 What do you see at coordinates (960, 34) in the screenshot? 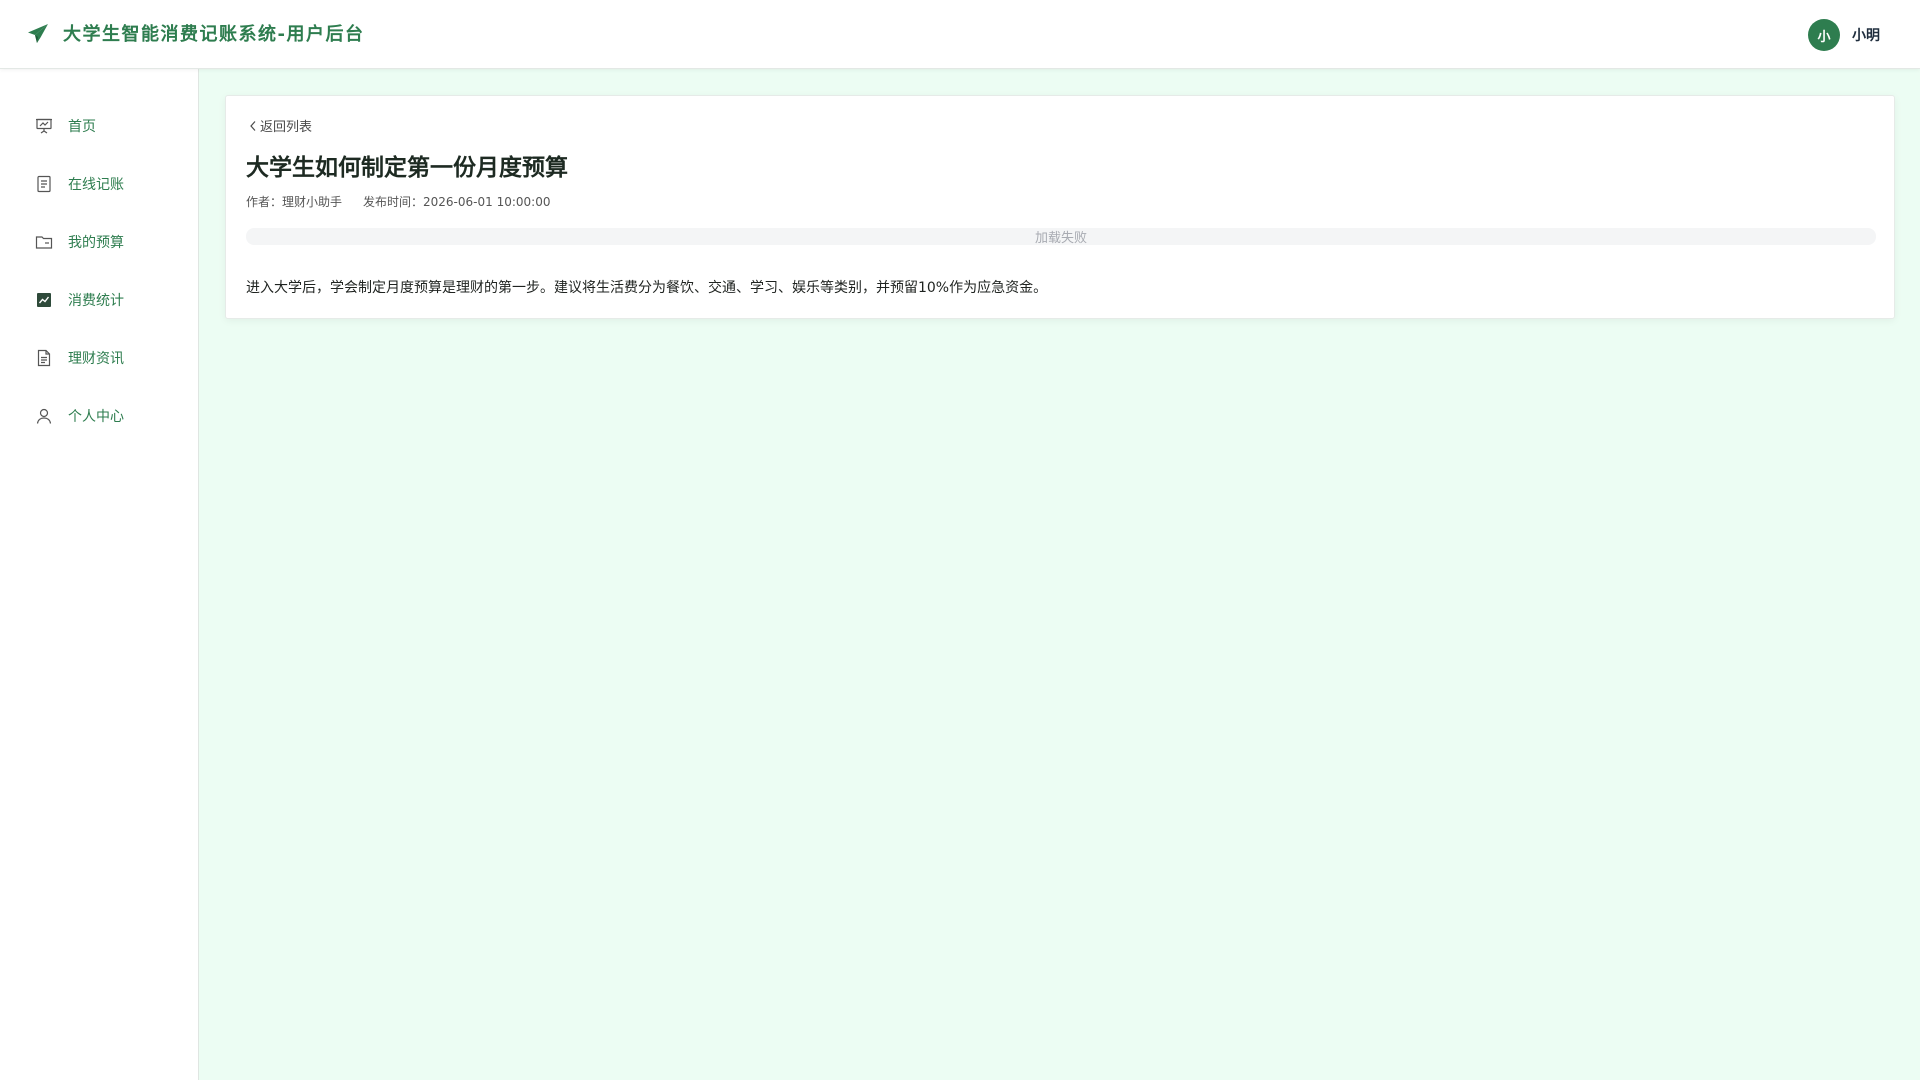
I see `top-header: 大学生智能消费记账系统-用户后台 小 小明` at bounding box center [960, 34].